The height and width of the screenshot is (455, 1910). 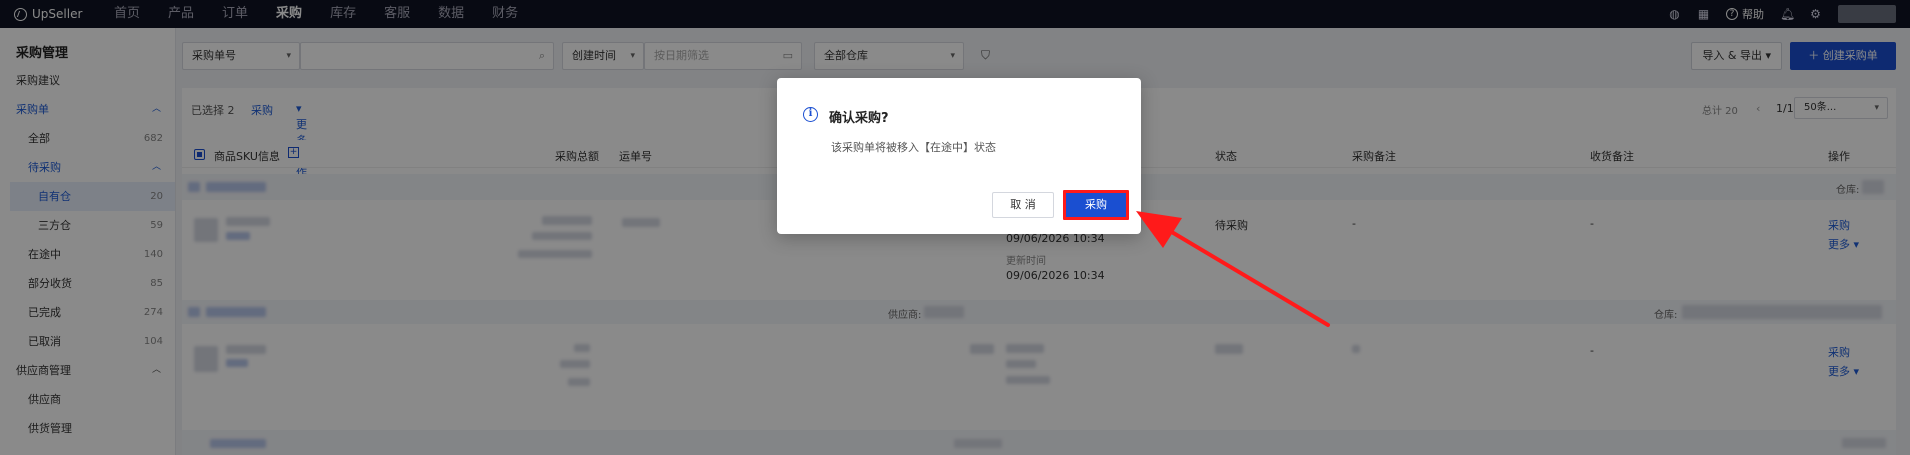 What do you see at coordinates (1096, 205) in the screenshot?
I see `confirm-purchase-button: 采购` at bounding box center [1096, 205].